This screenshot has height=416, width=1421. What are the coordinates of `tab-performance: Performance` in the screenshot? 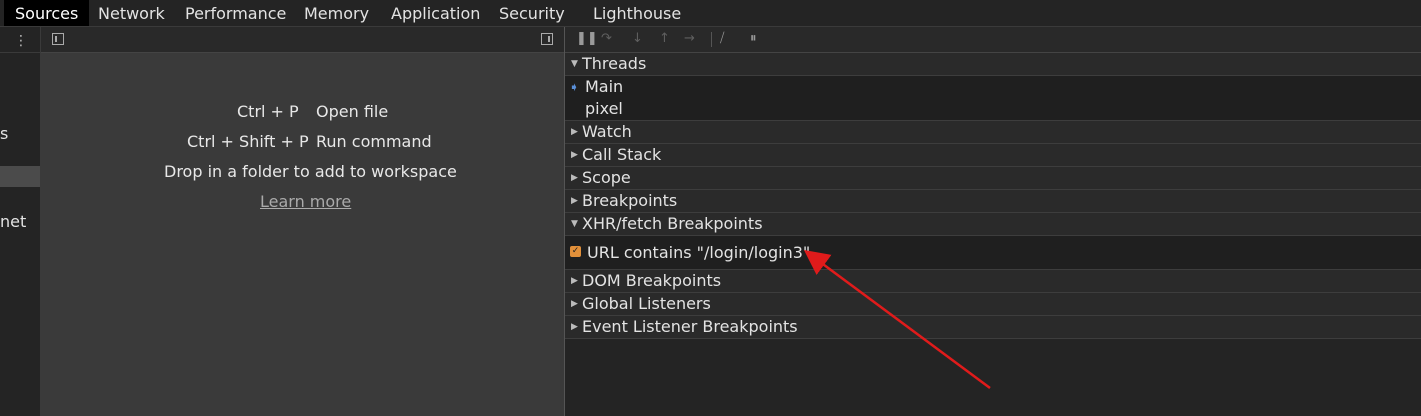 It's located at (235, 13).